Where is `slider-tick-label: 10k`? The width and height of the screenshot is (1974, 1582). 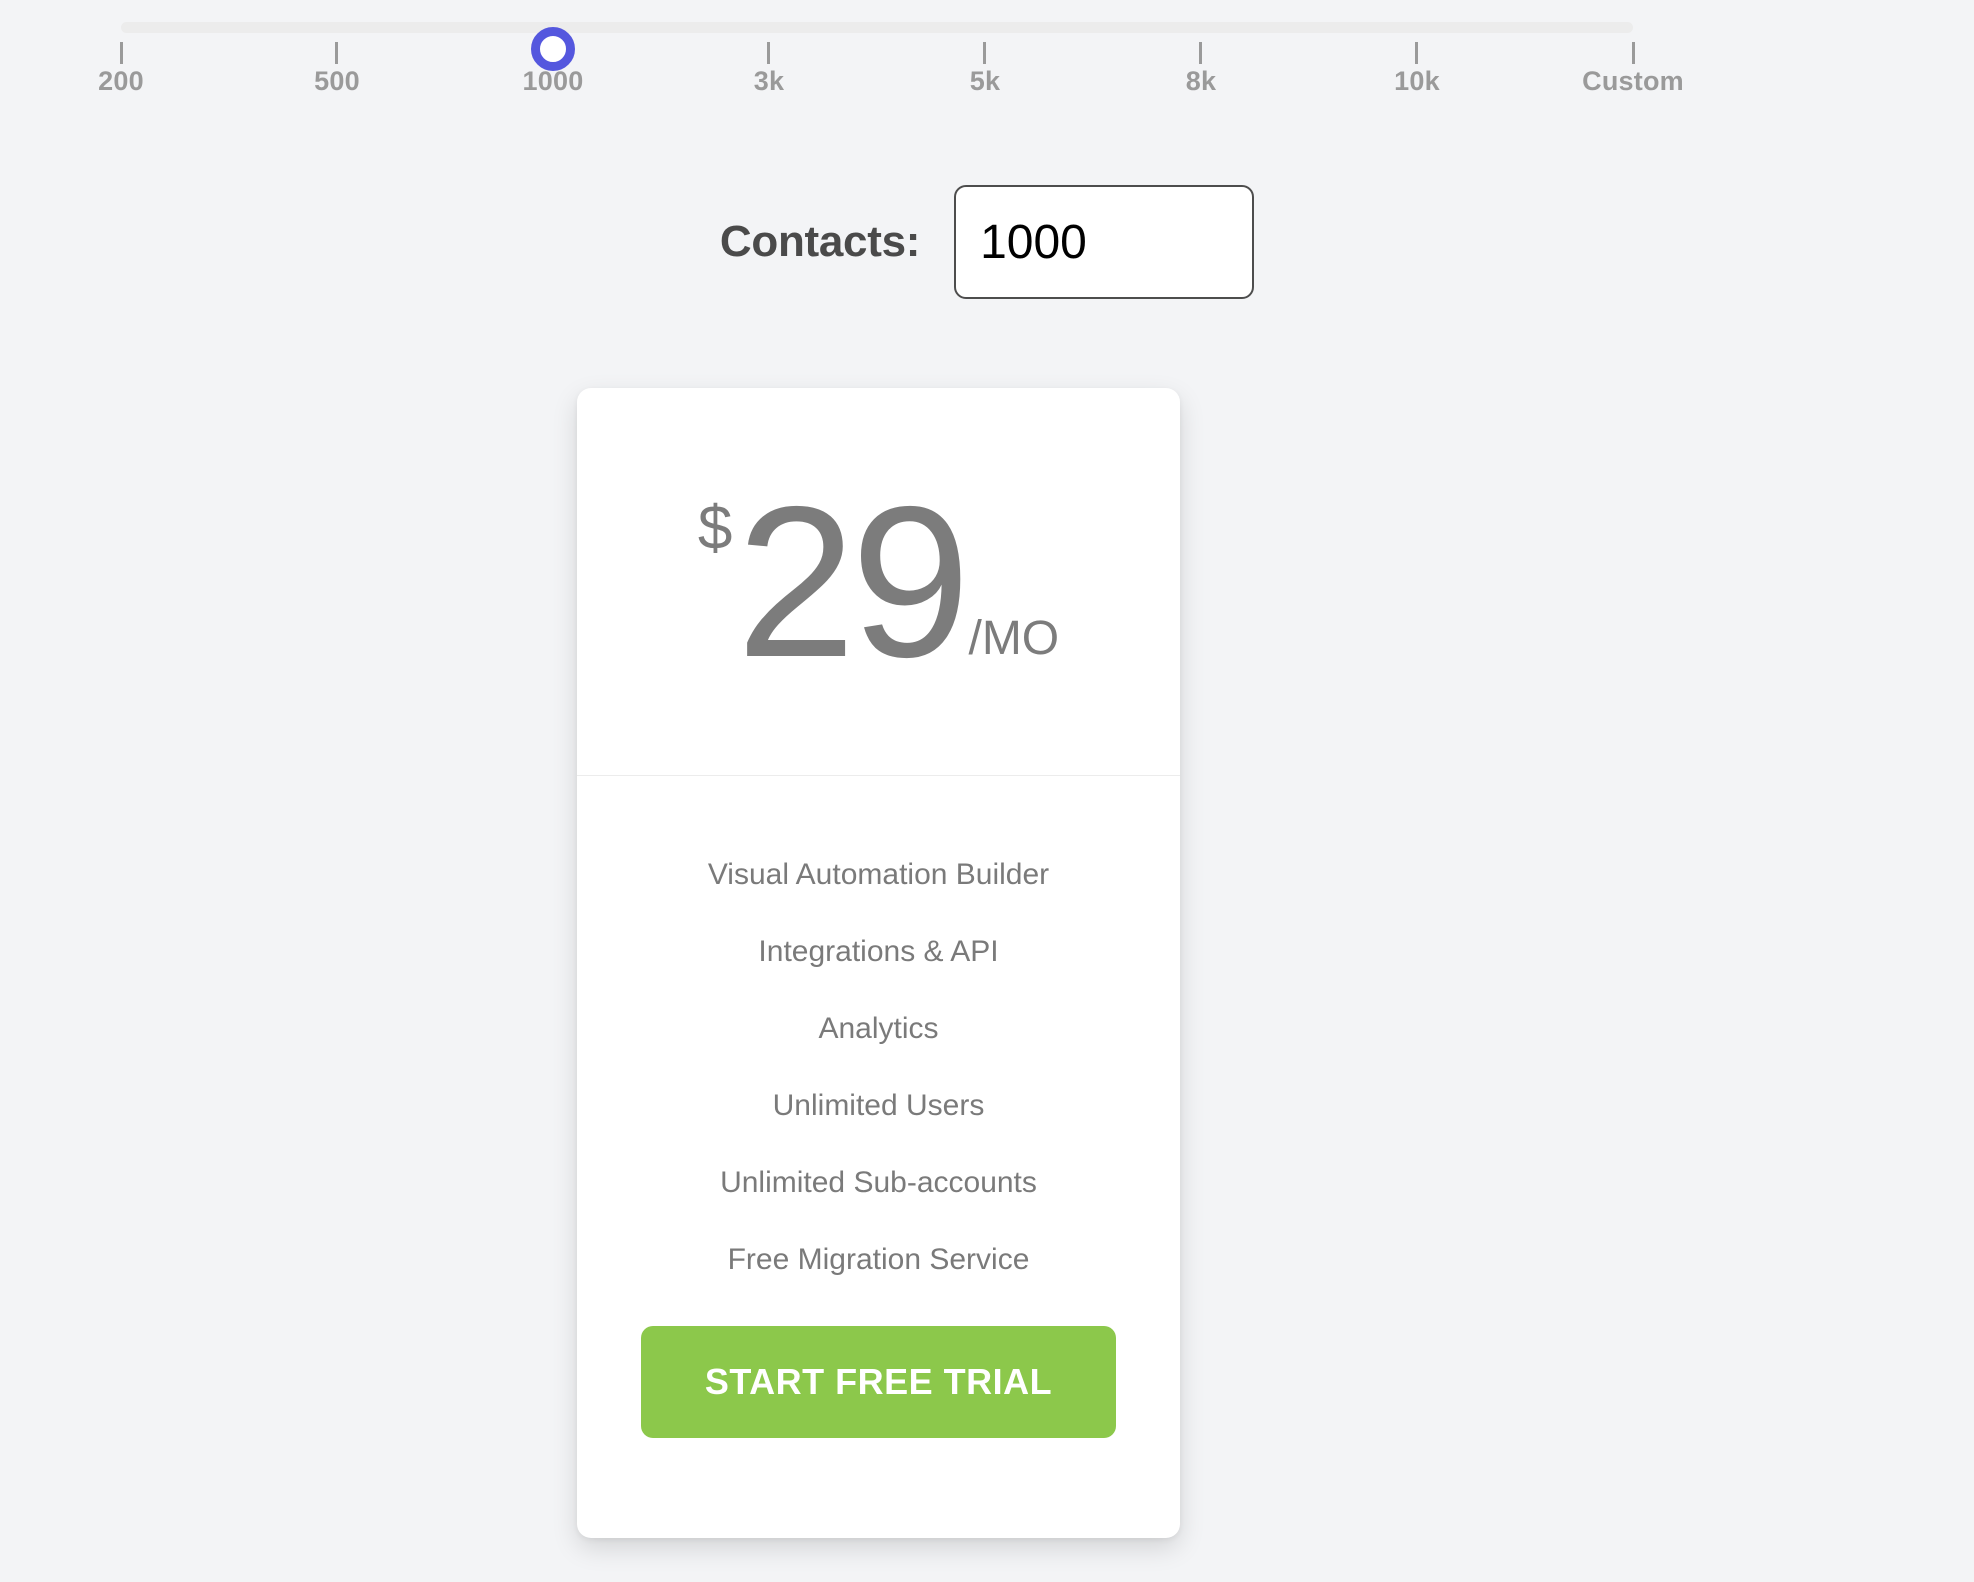
slider-tick-label: 10k is located at coordinates (1417, 81).